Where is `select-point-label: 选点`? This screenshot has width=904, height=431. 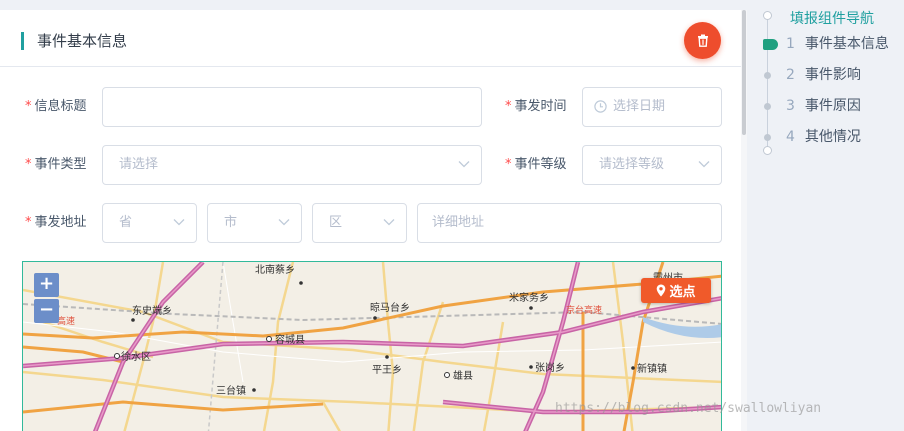
select-point-label: 选点 is located at coordinates (682, 292).